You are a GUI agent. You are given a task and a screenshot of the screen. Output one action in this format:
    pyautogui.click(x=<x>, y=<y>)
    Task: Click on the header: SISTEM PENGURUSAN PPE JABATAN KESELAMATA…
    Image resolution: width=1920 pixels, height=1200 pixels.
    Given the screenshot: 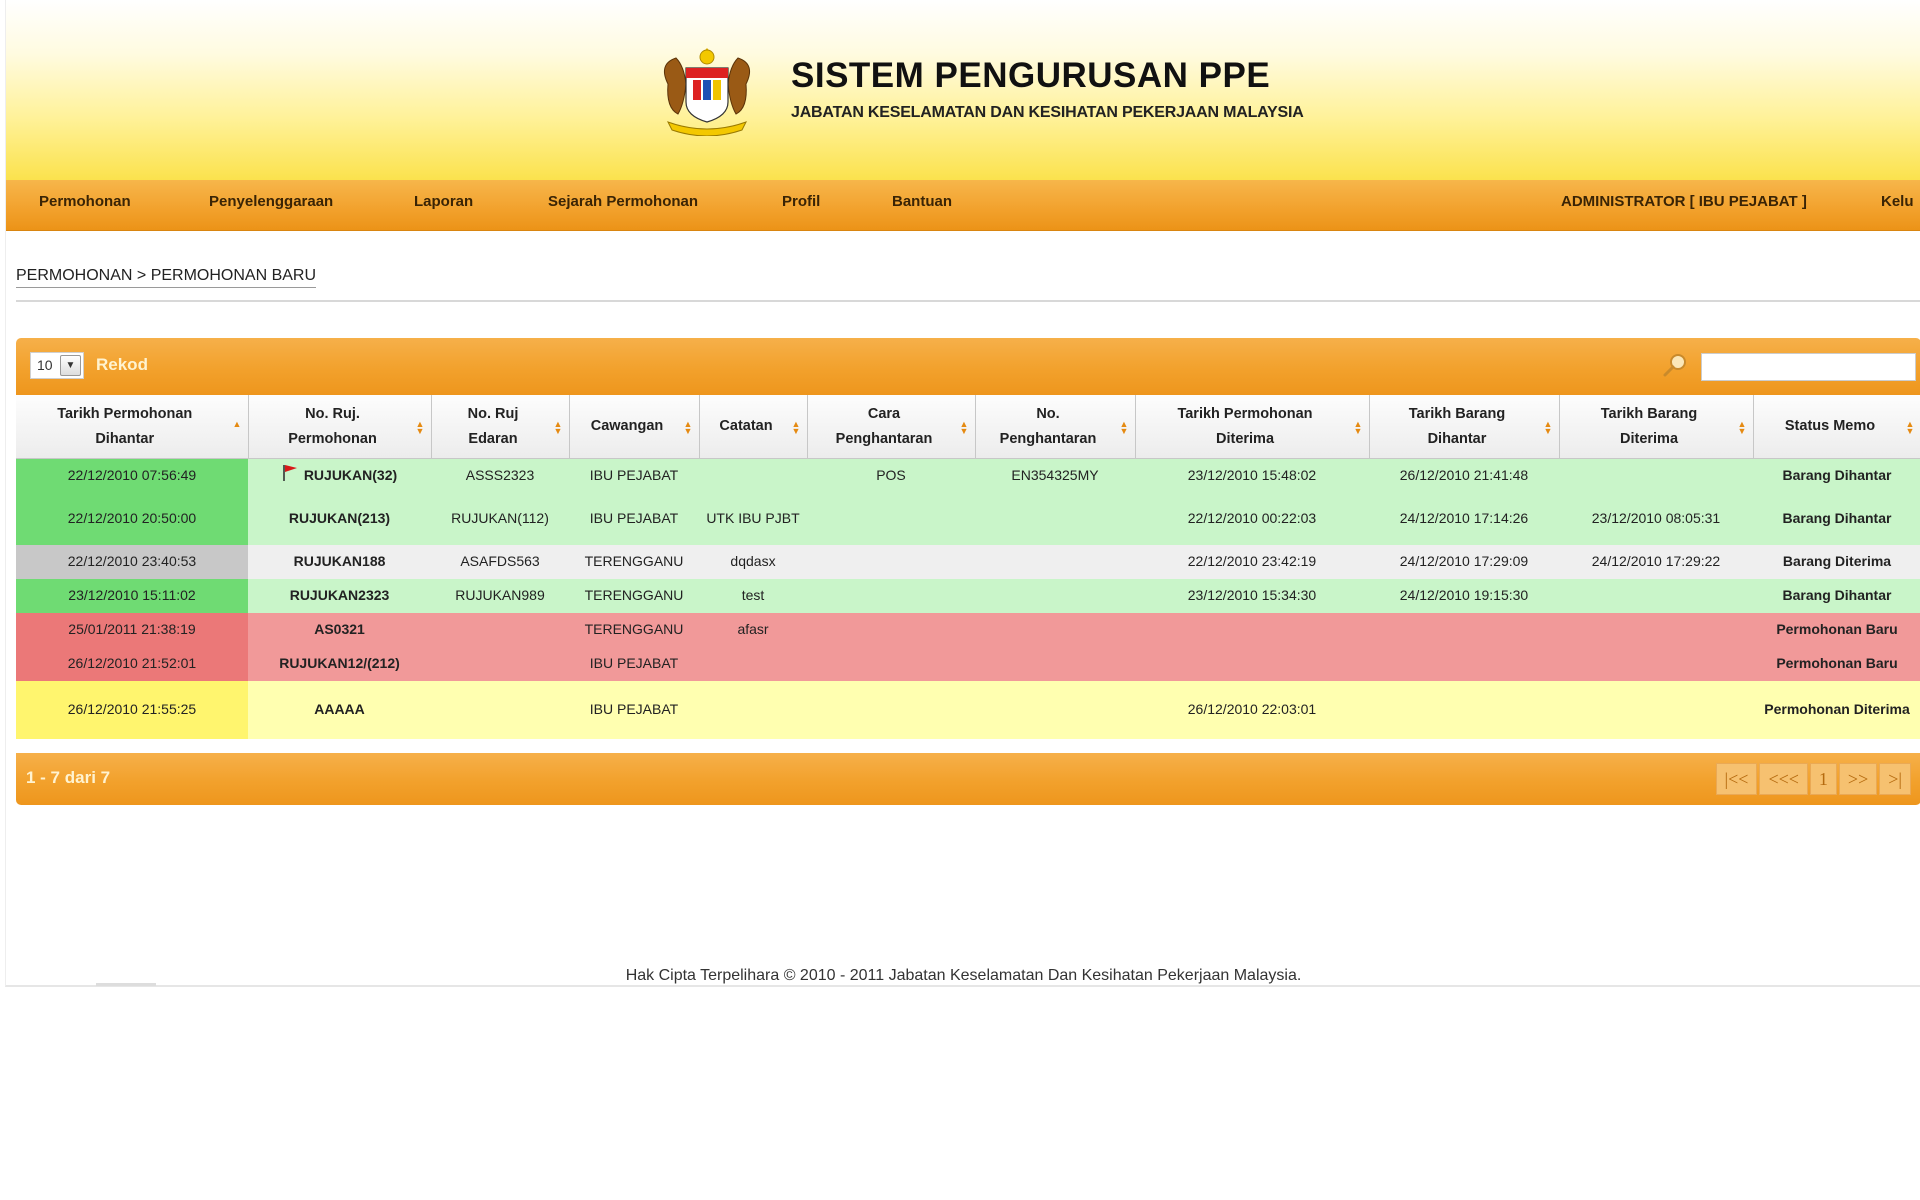 What is the action you would take?
    pyautogui.click(x=963, y=90)
    